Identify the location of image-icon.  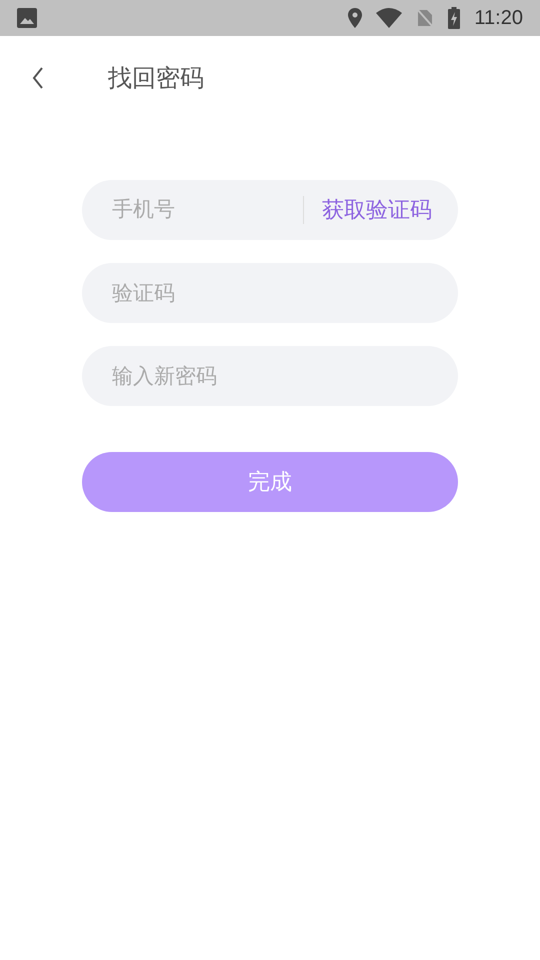
(27, 18).